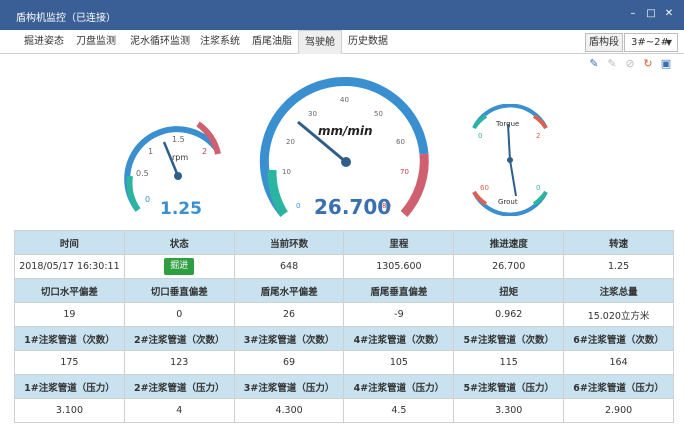  I want to click on speed-tick-5: 50, so click(378, 114).